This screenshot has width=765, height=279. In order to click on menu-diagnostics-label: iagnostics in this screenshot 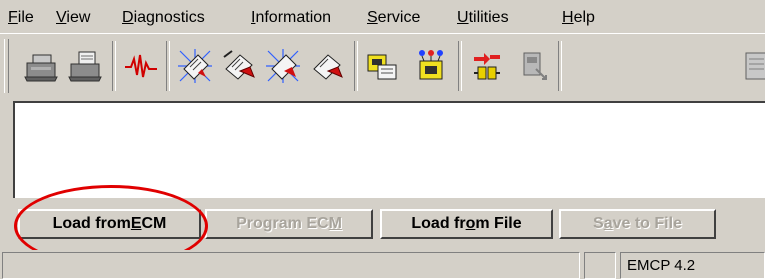, I will do `click(169, 17)`.